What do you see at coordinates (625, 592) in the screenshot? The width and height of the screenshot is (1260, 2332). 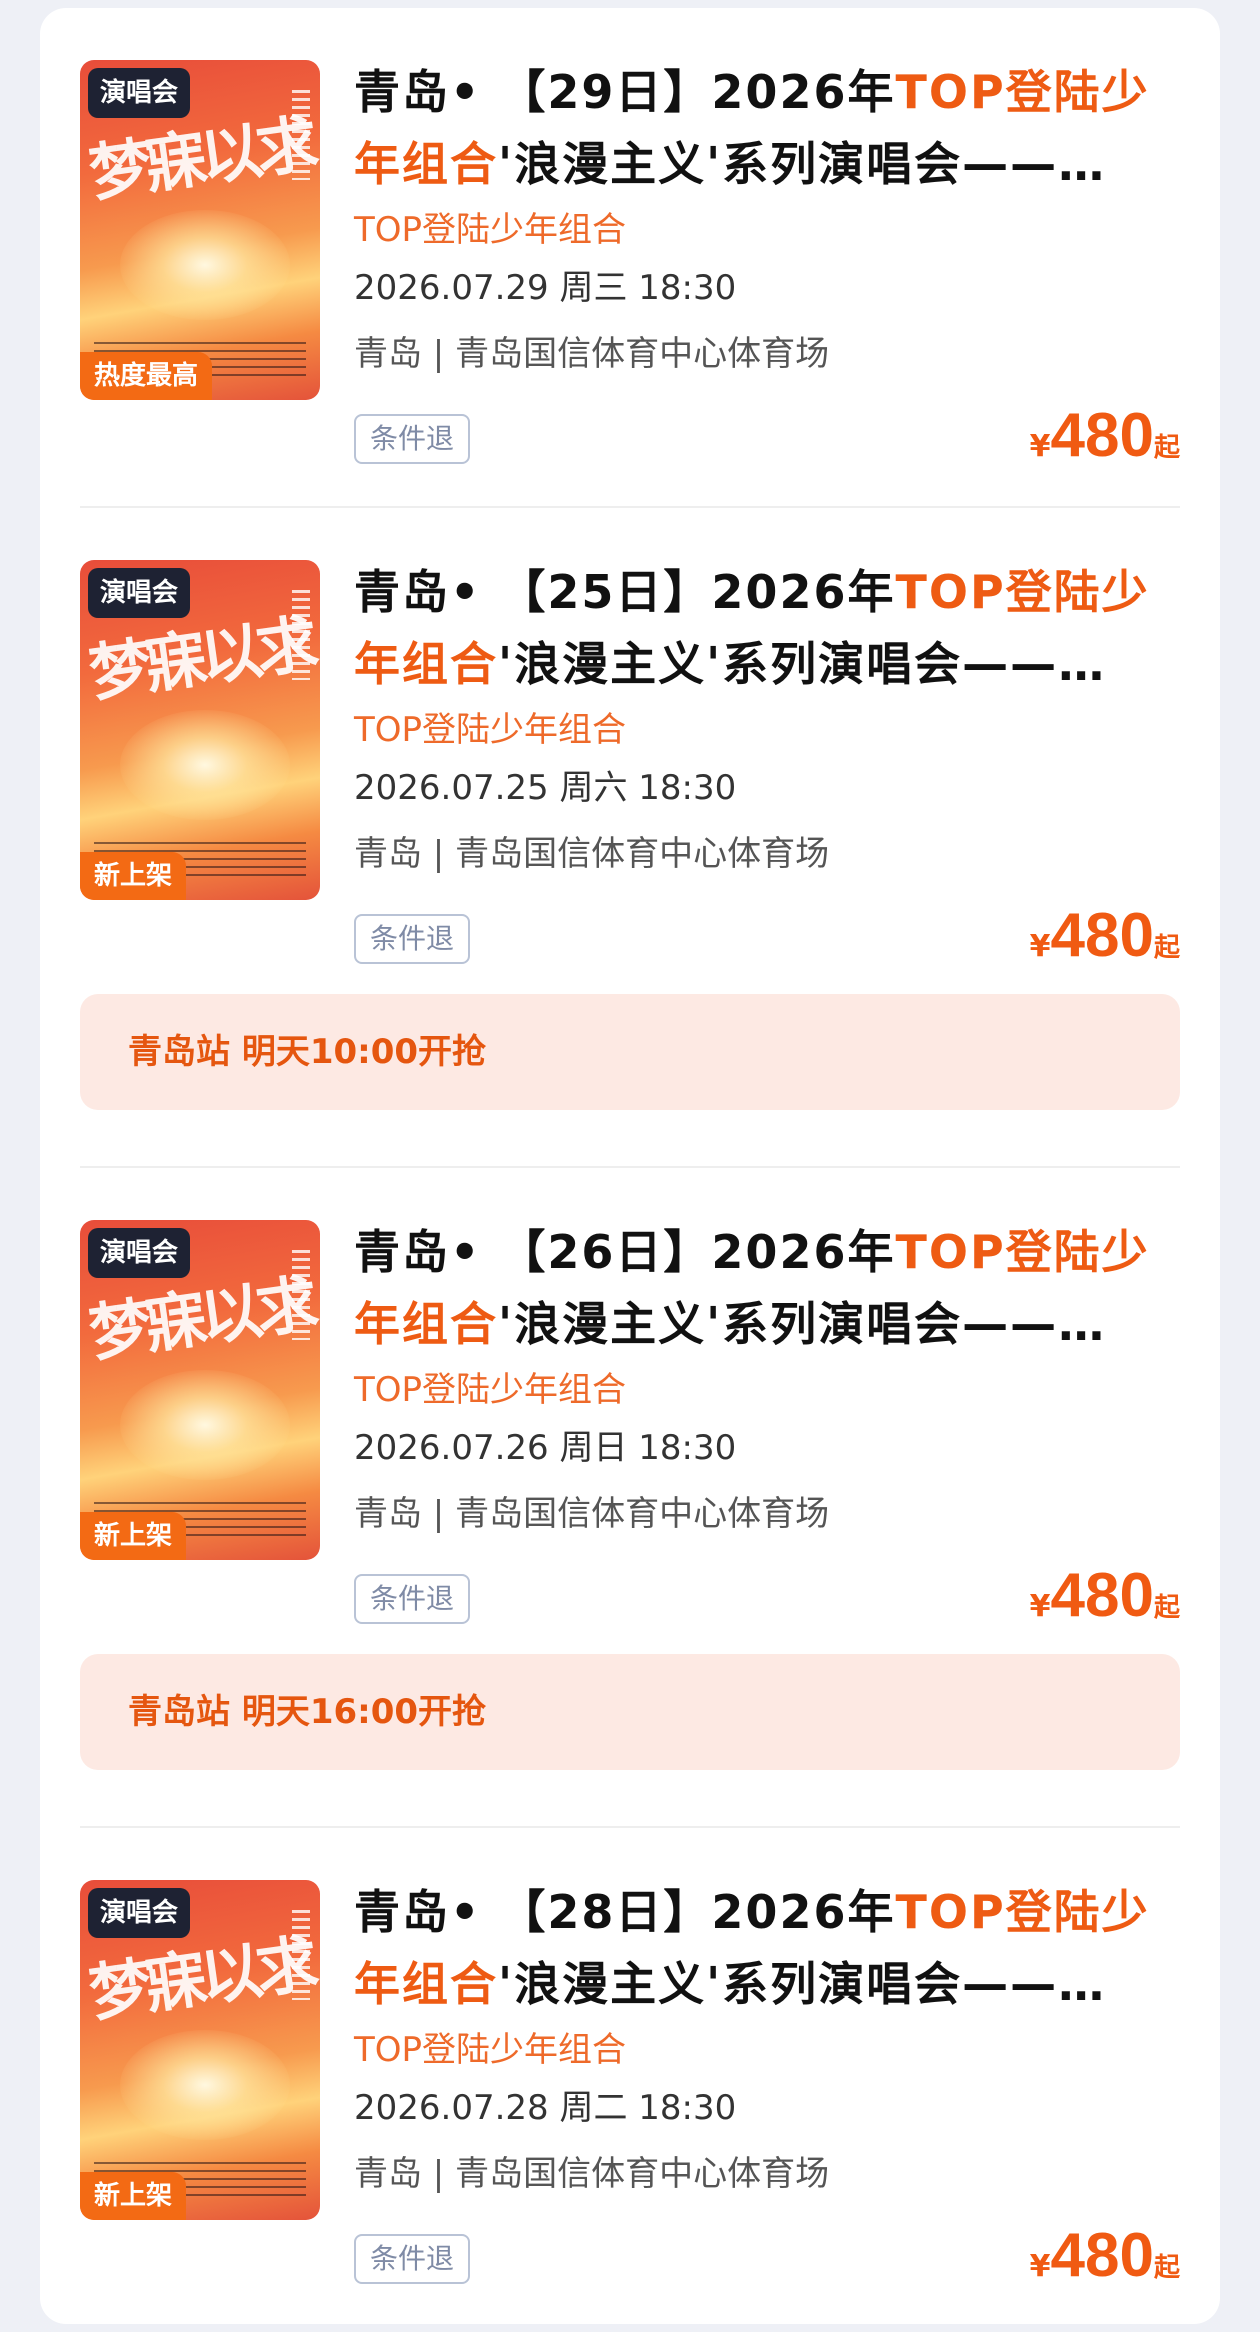 I see `event-title-prefix: 青岛• 【25日】2026年` at bounding box center [625, 592].